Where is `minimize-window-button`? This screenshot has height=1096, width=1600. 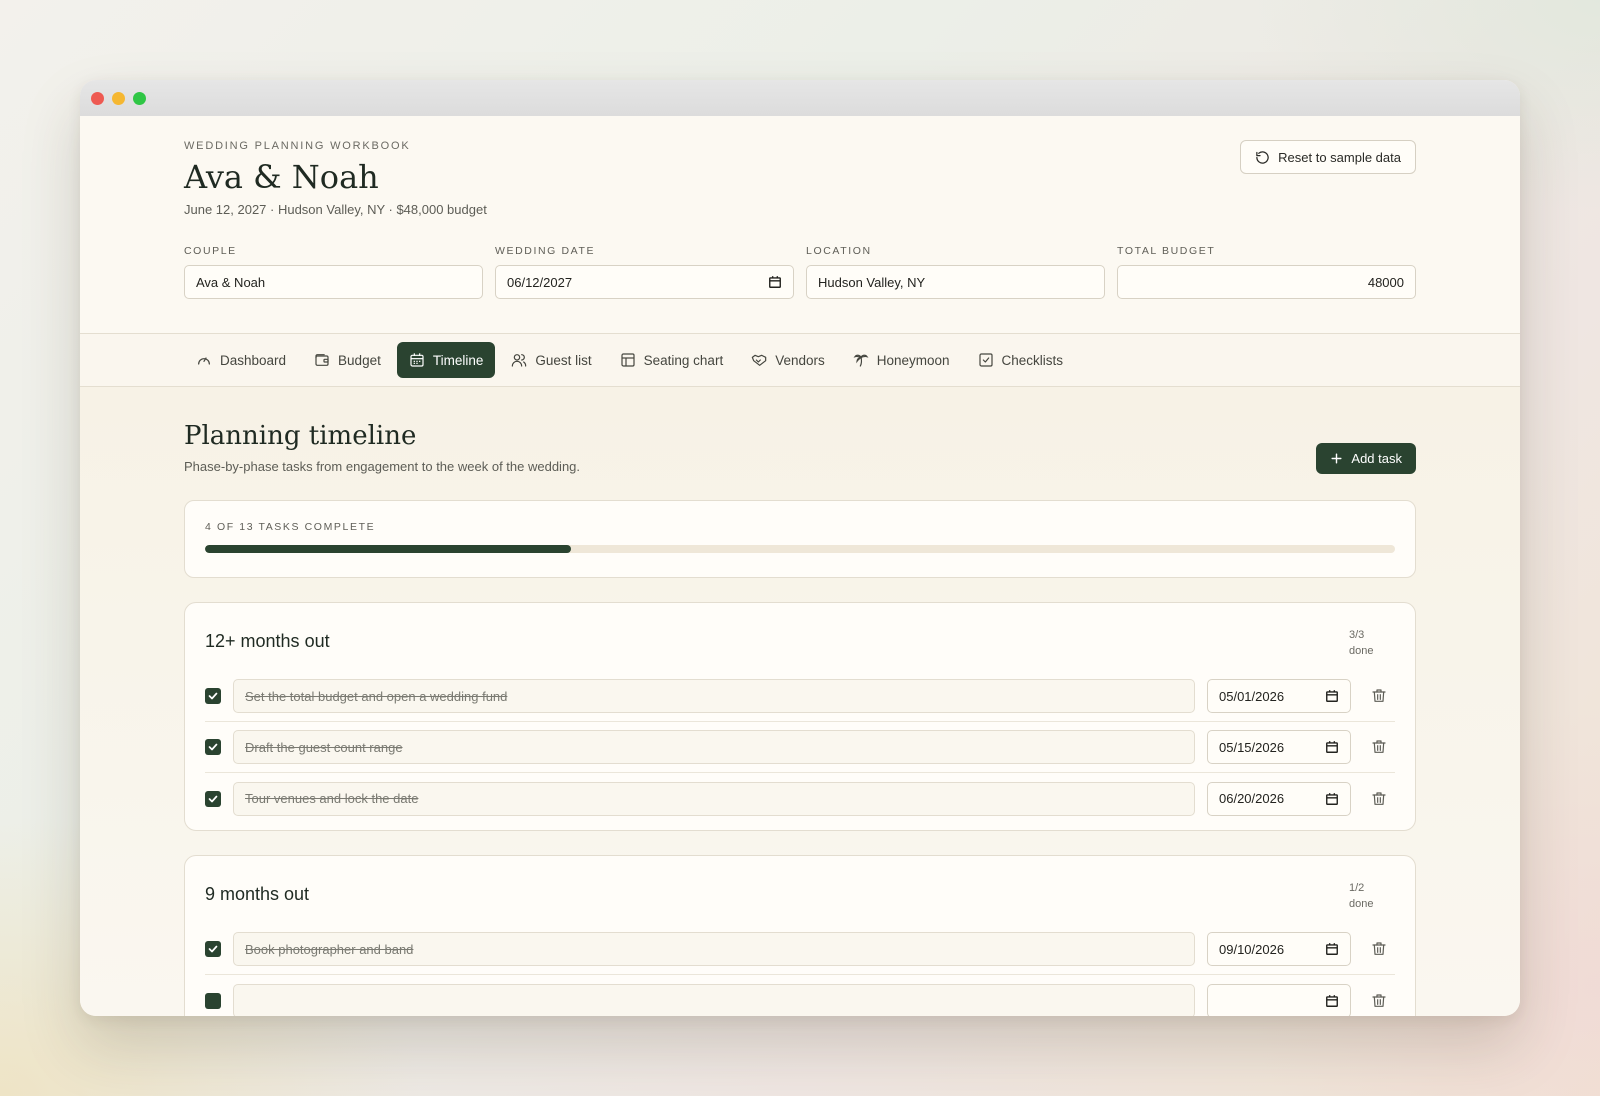
minimize-window-button is located at coordinates (118, 98).